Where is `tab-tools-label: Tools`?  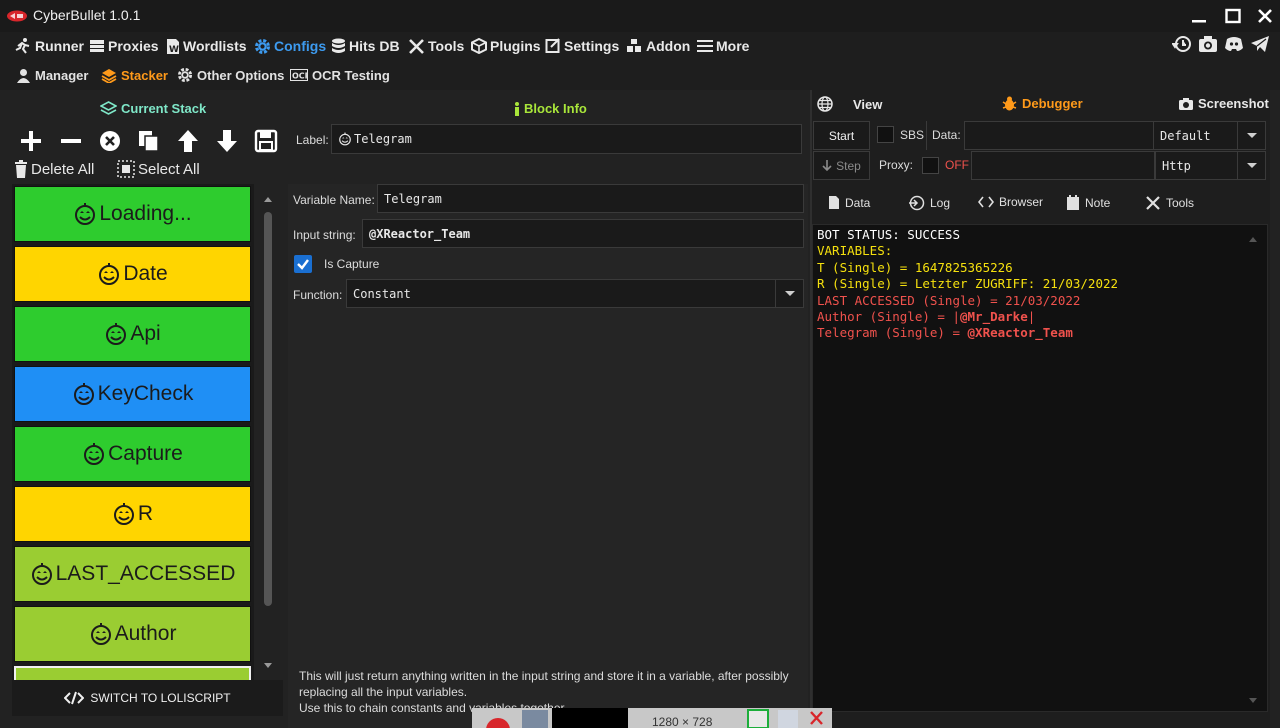 tab-tools-label: Tools is located at coordinates (1180, 203).